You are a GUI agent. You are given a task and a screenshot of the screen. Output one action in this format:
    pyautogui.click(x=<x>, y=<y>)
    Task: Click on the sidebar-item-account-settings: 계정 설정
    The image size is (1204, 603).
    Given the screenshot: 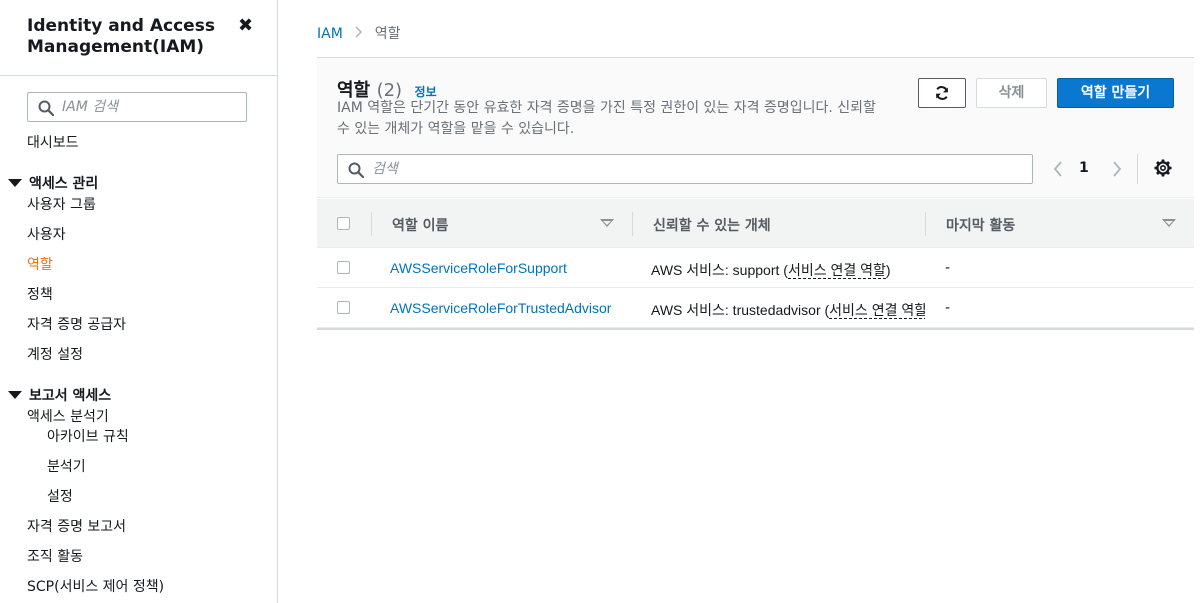 What is the action you would take?
    pyautogui.click(x=55, y=354)
    